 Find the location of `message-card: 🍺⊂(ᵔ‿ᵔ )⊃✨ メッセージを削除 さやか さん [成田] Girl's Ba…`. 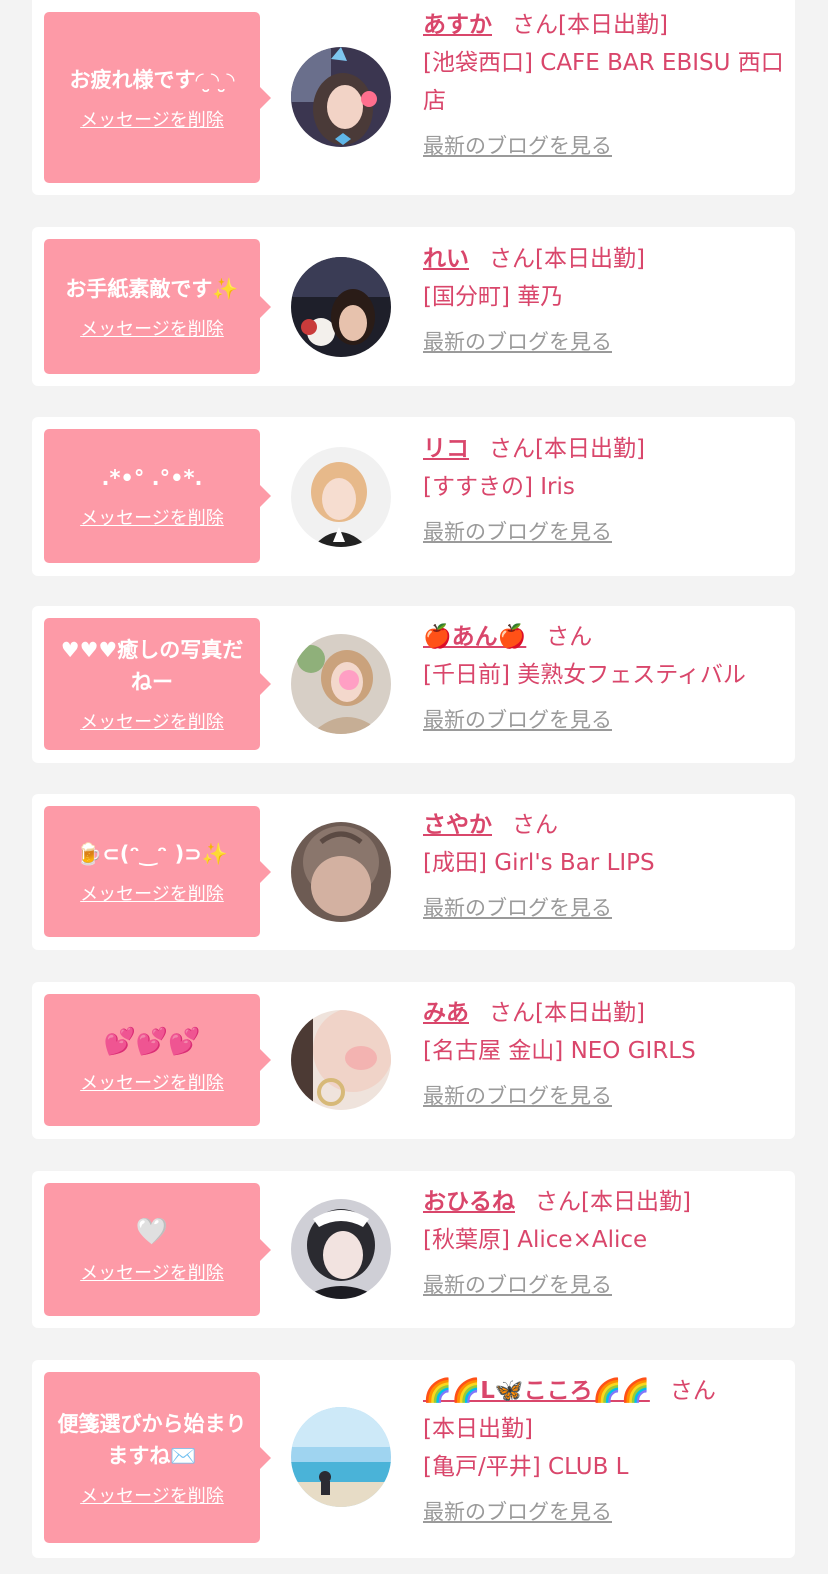

message-card: 🍺⊂(ᵔ‿ᵔ )⊃✨ メッセージを削除 さやか さん [成田] Girl's Ba… is located at coordinates (413, 872).